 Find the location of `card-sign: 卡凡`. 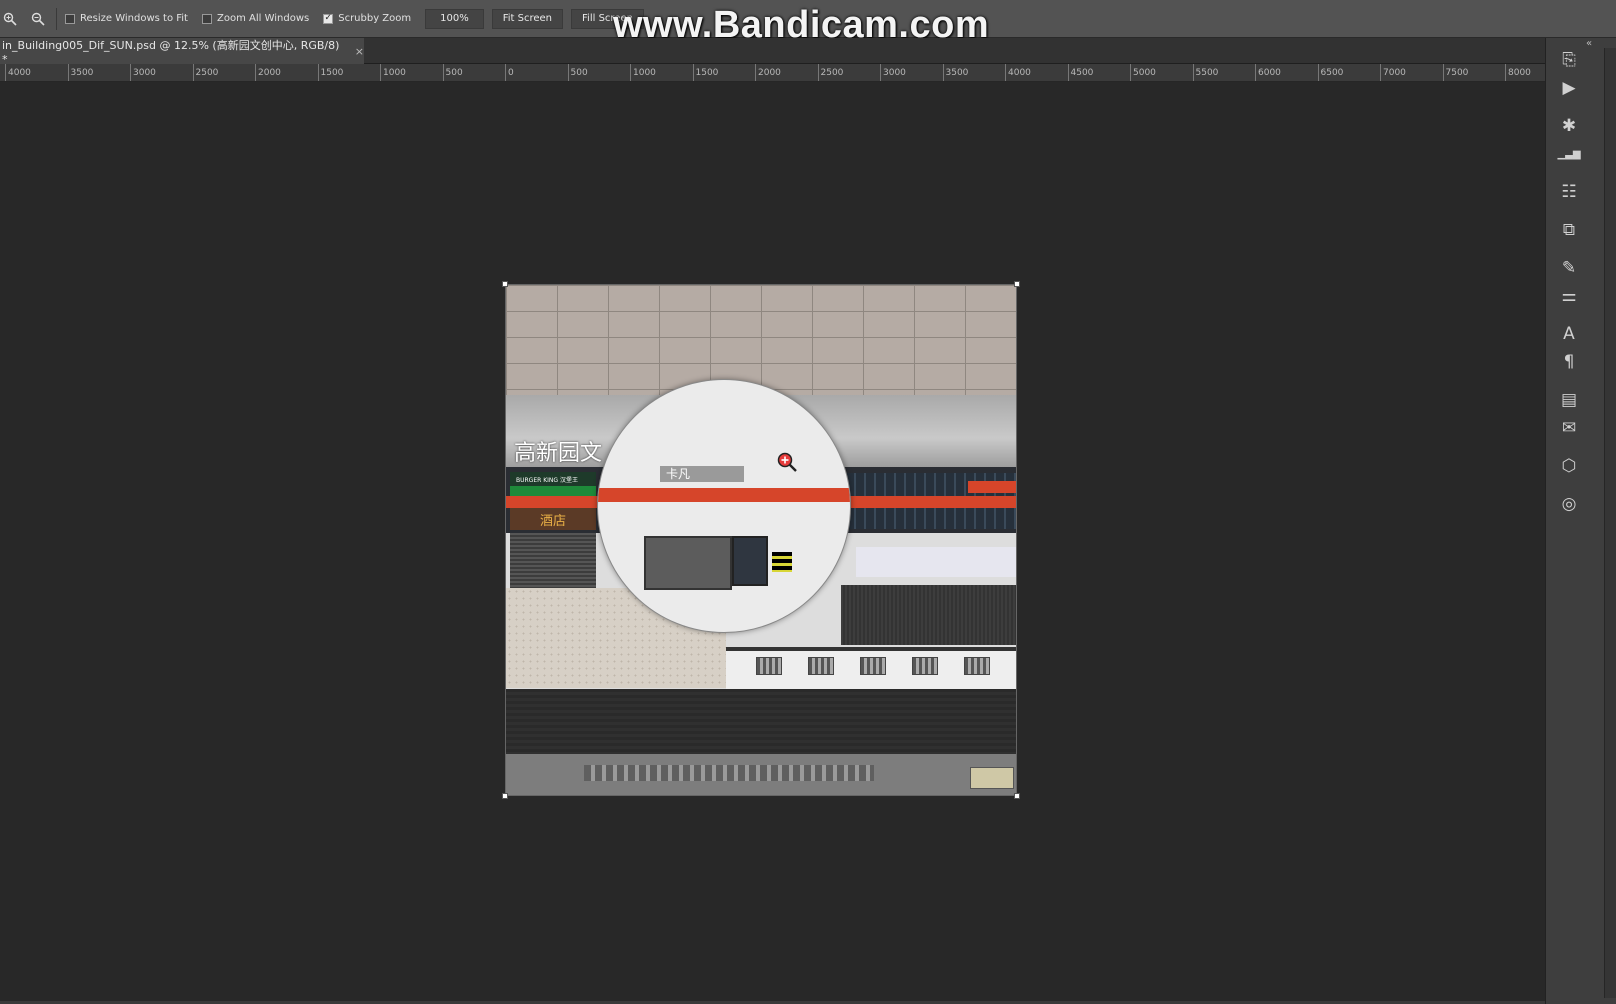

card-sign: 卡凡 is located at coordinates (702, 474).